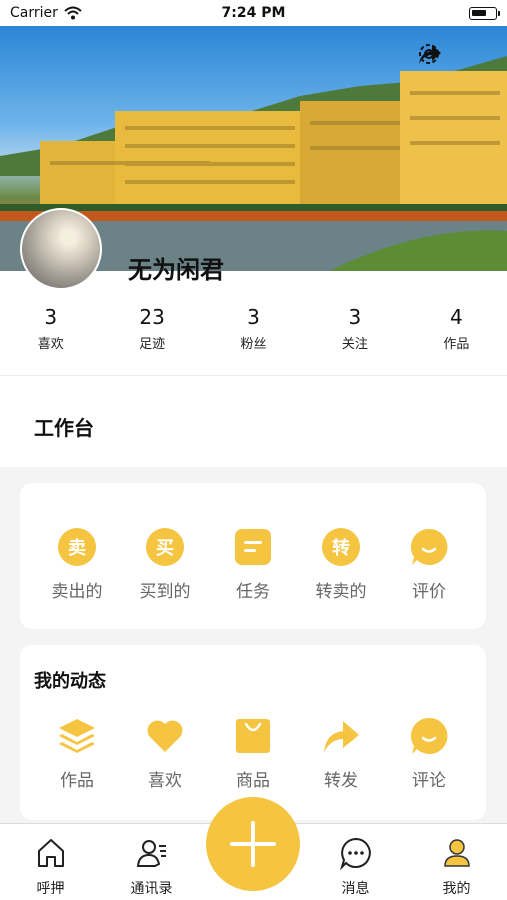  I want to click on shopping-bag-icon, so click(253, 736).